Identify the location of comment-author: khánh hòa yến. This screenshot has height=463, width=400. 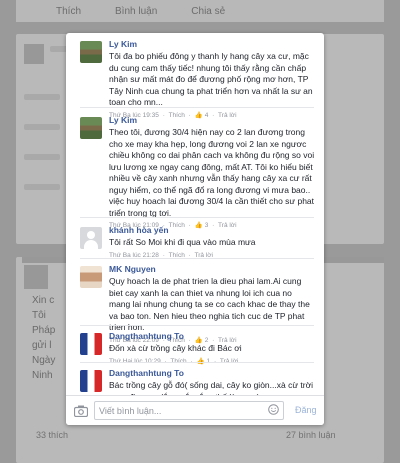
(212, 230).